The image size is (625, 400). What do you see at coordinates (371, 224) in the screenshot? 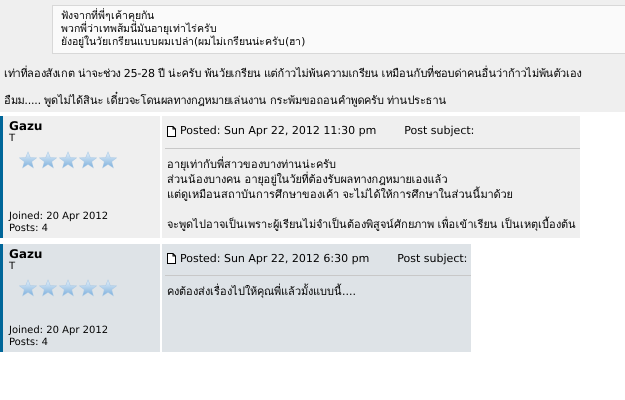
I see `post-text: จะพูดไปอาจเป็นเพราะผู้เรียนไม่จำเป็นต้องพิสูจน์ศักยภาพ เพื่อเข้าเรียน เป็นเหตุเบื้องต้น` at bounding box center [371, 224].